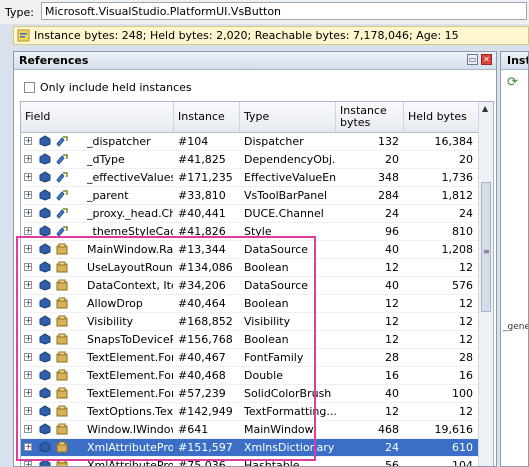 The image size is (529, 467). What do you see at coordinates (279, 429) in the screenshot?
I see `type-cell: MainWindow` at bounding box center [279, 429].